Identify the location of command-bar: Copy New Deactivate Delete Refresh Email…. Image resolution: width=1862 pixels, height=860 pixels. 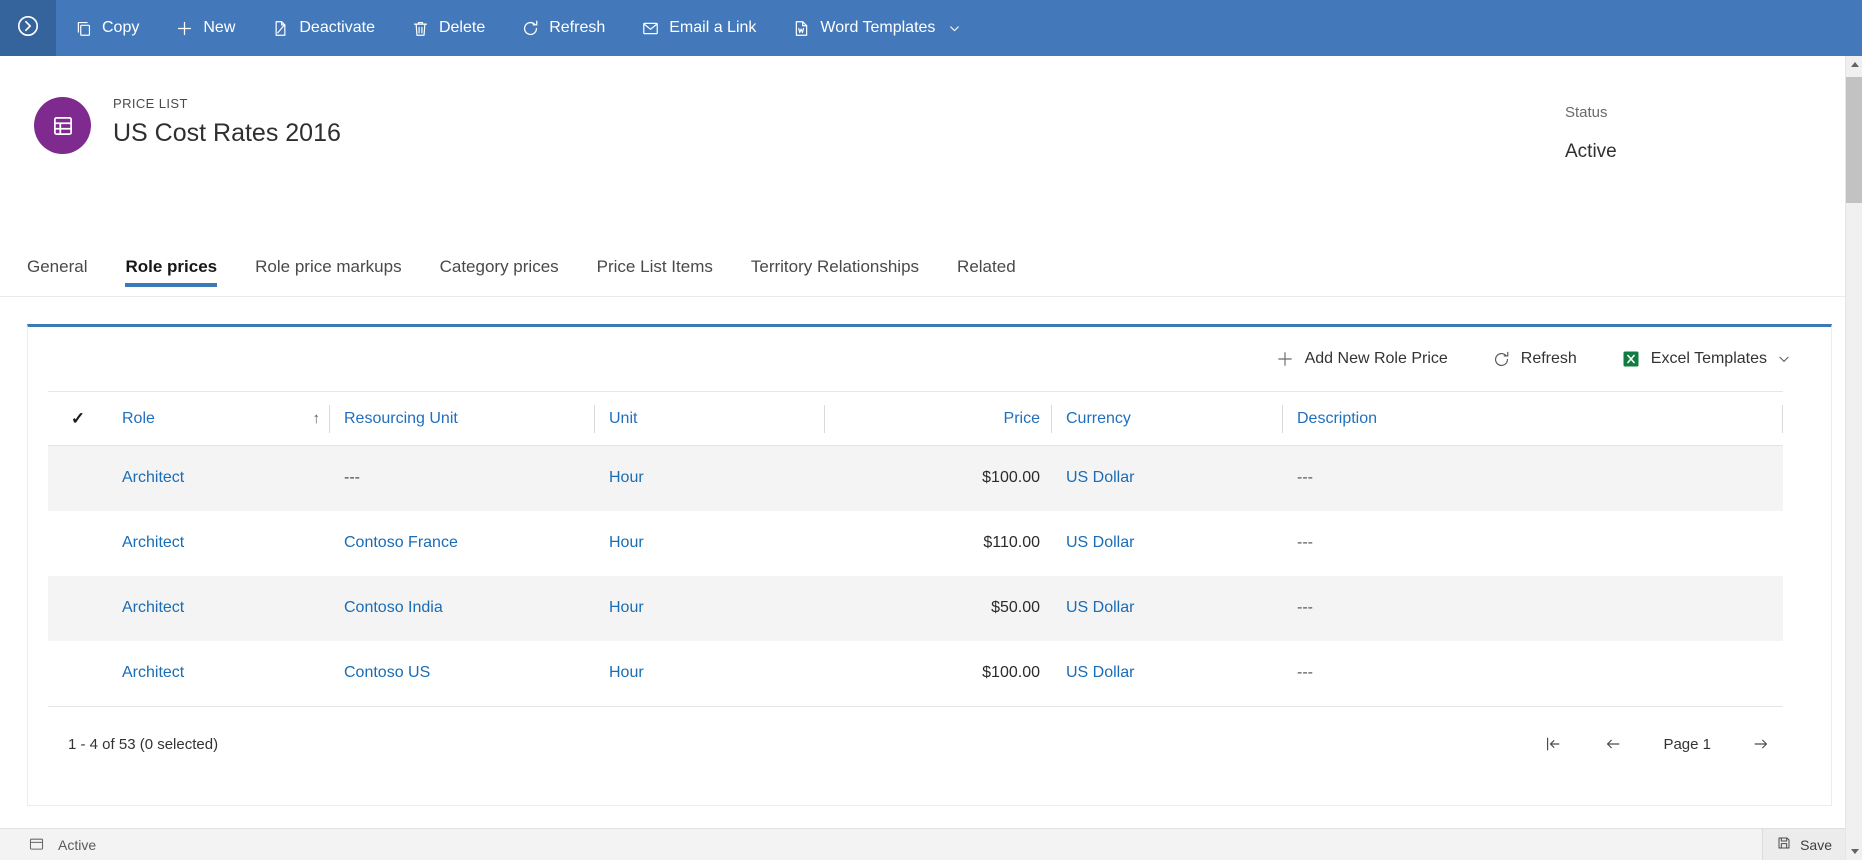
(931, 28).